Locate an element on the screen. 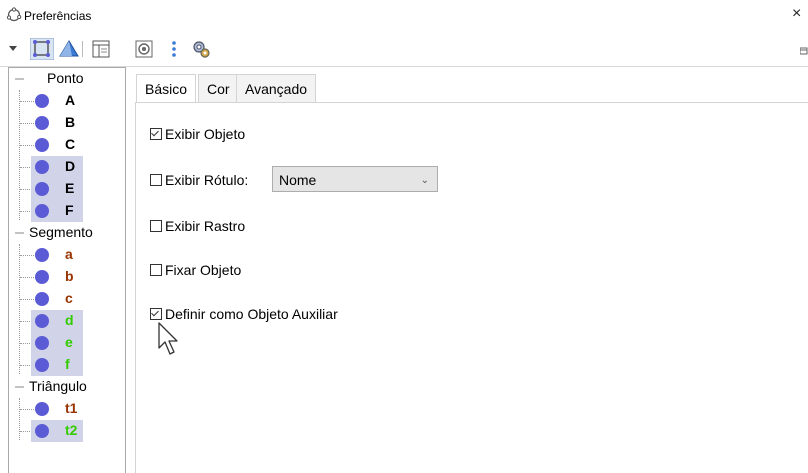 The width and height of the screenshot is (808, 473). tree-item: C is located at coordinates (67, 145).